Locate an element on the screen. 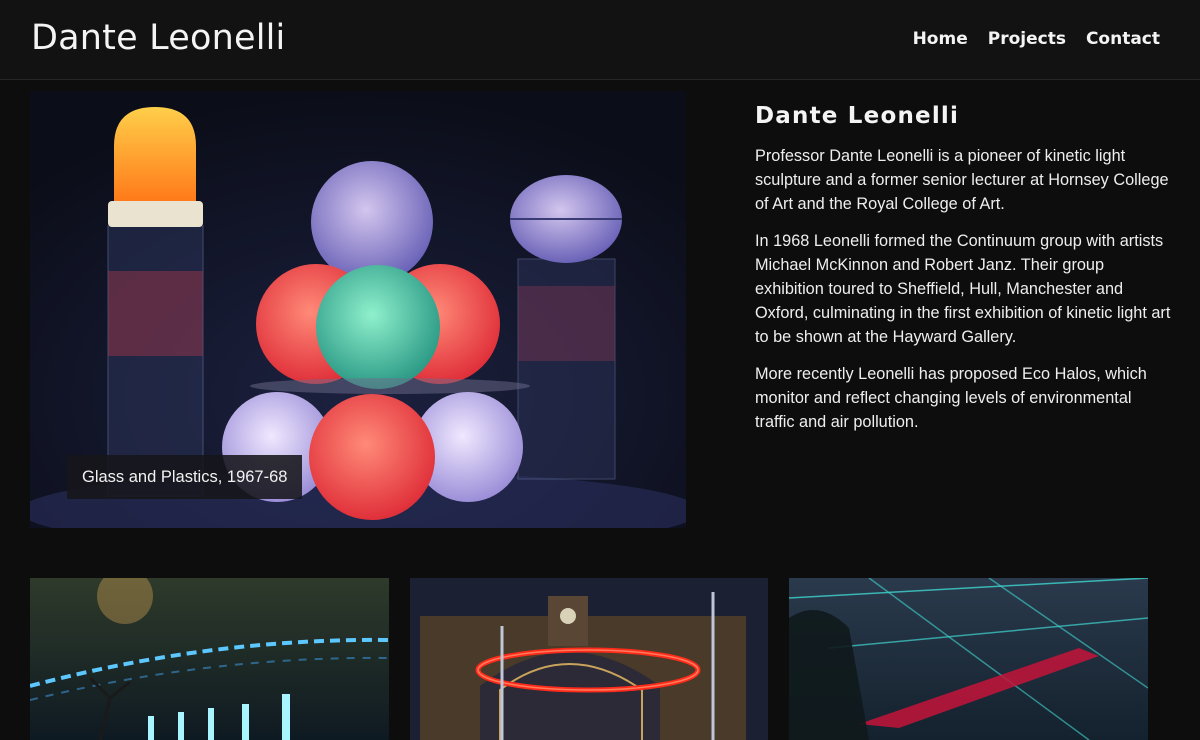  site-title: Dante Leonelli is located at coordinates (158, 38).